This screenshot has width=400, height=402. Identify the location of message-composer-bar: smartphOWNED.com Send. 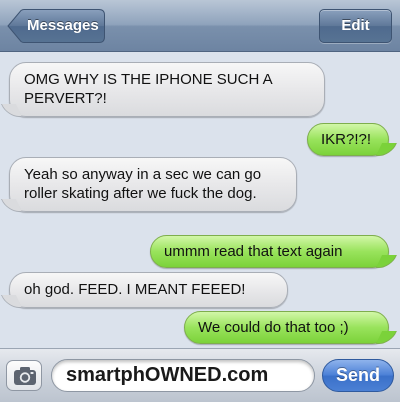
(200, 375).